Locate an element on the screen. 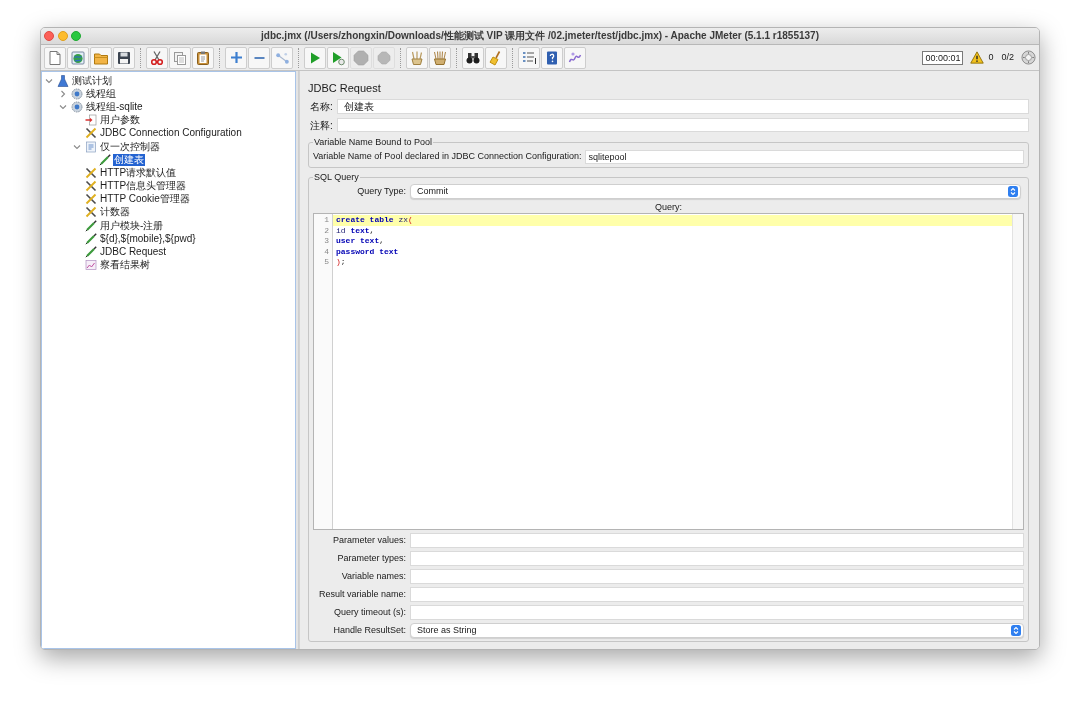 Image resolution: width=1080 pixels, height=703 pixels. tree-item: 仅一次控制器 is located at coordinates (130, 146).